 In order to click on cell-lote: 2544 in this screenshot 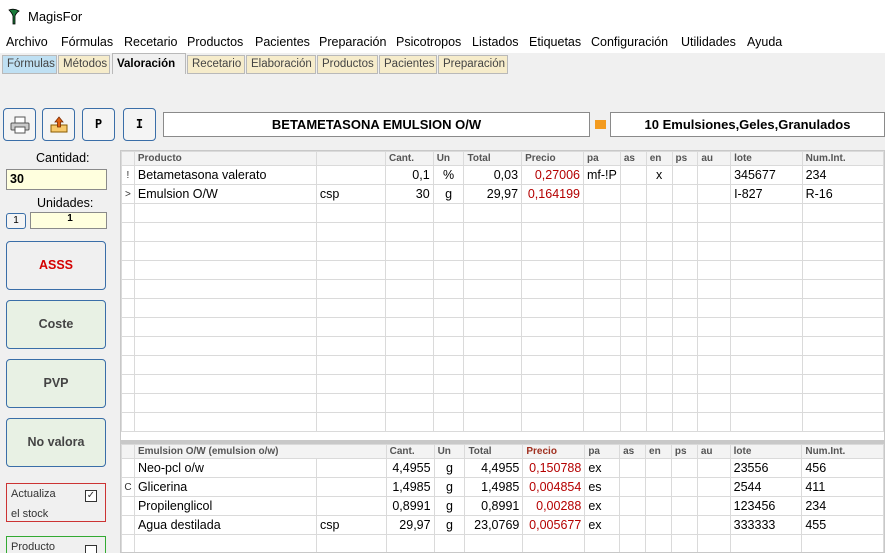, I will do `click(766, 487)`.